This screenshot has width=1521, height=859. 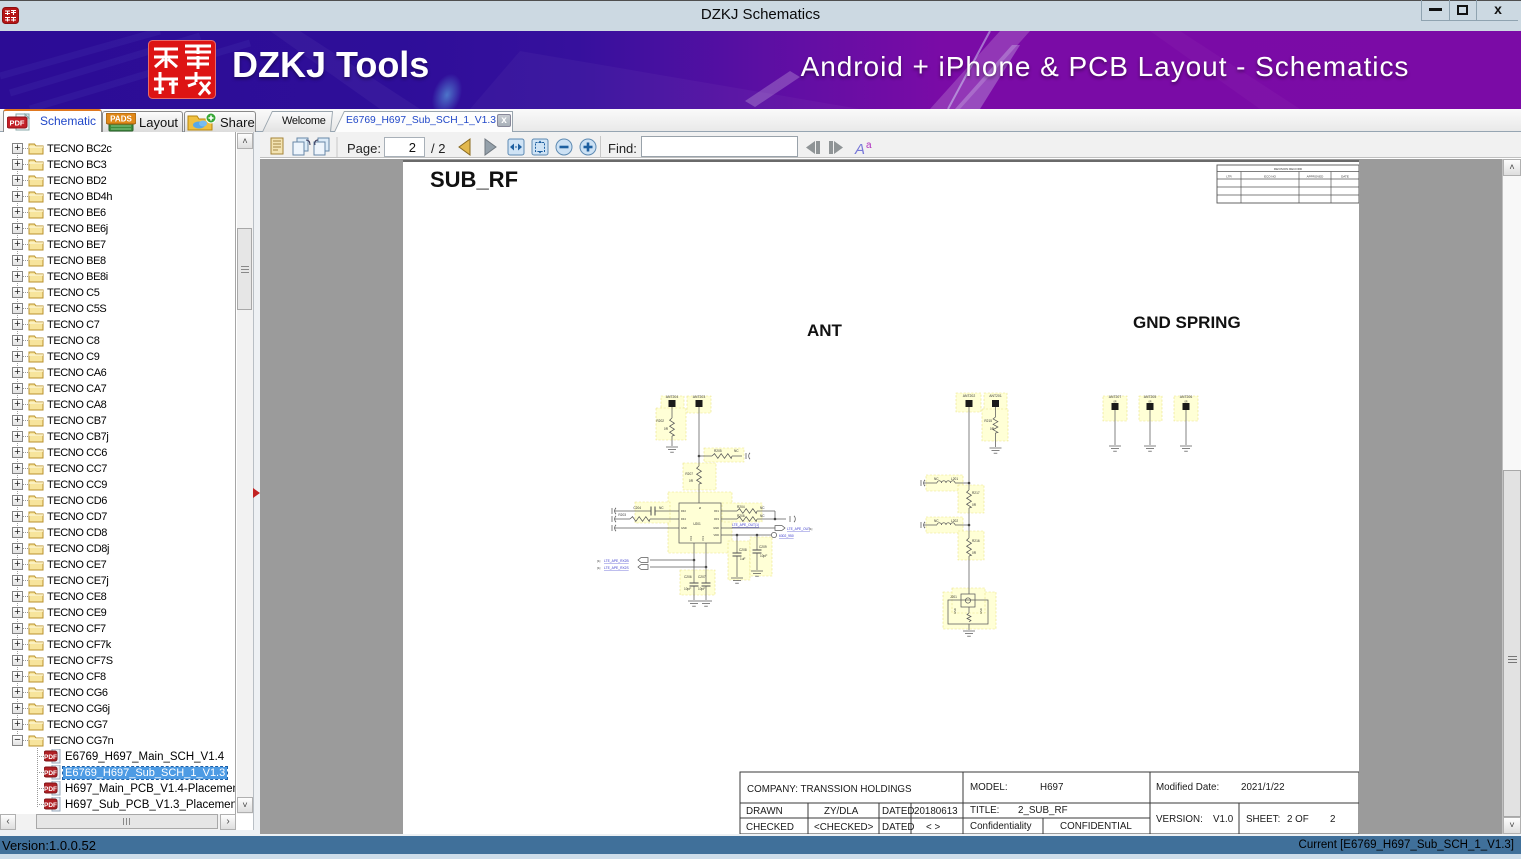 What do you see at coordinates (1150, 397) in the screenshot?
I see `svg-text: ANT205` at bounding box center [1150, 397].